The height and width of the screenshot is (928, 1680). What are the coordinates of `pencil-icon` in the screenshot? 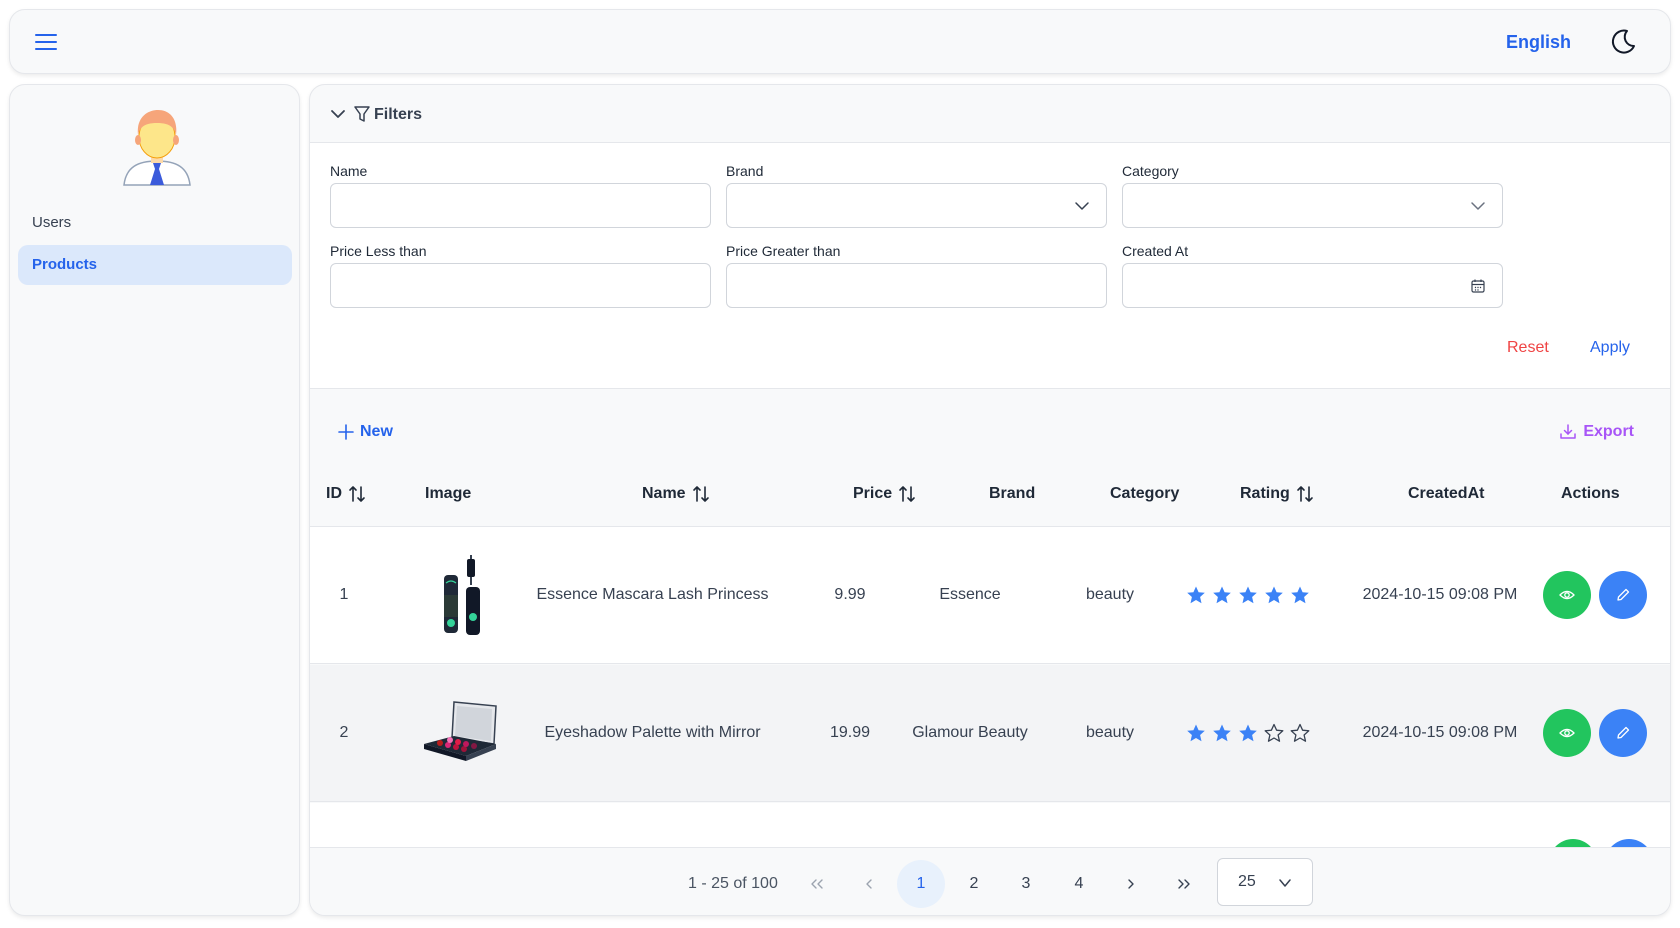 It's located at (1623, 732).